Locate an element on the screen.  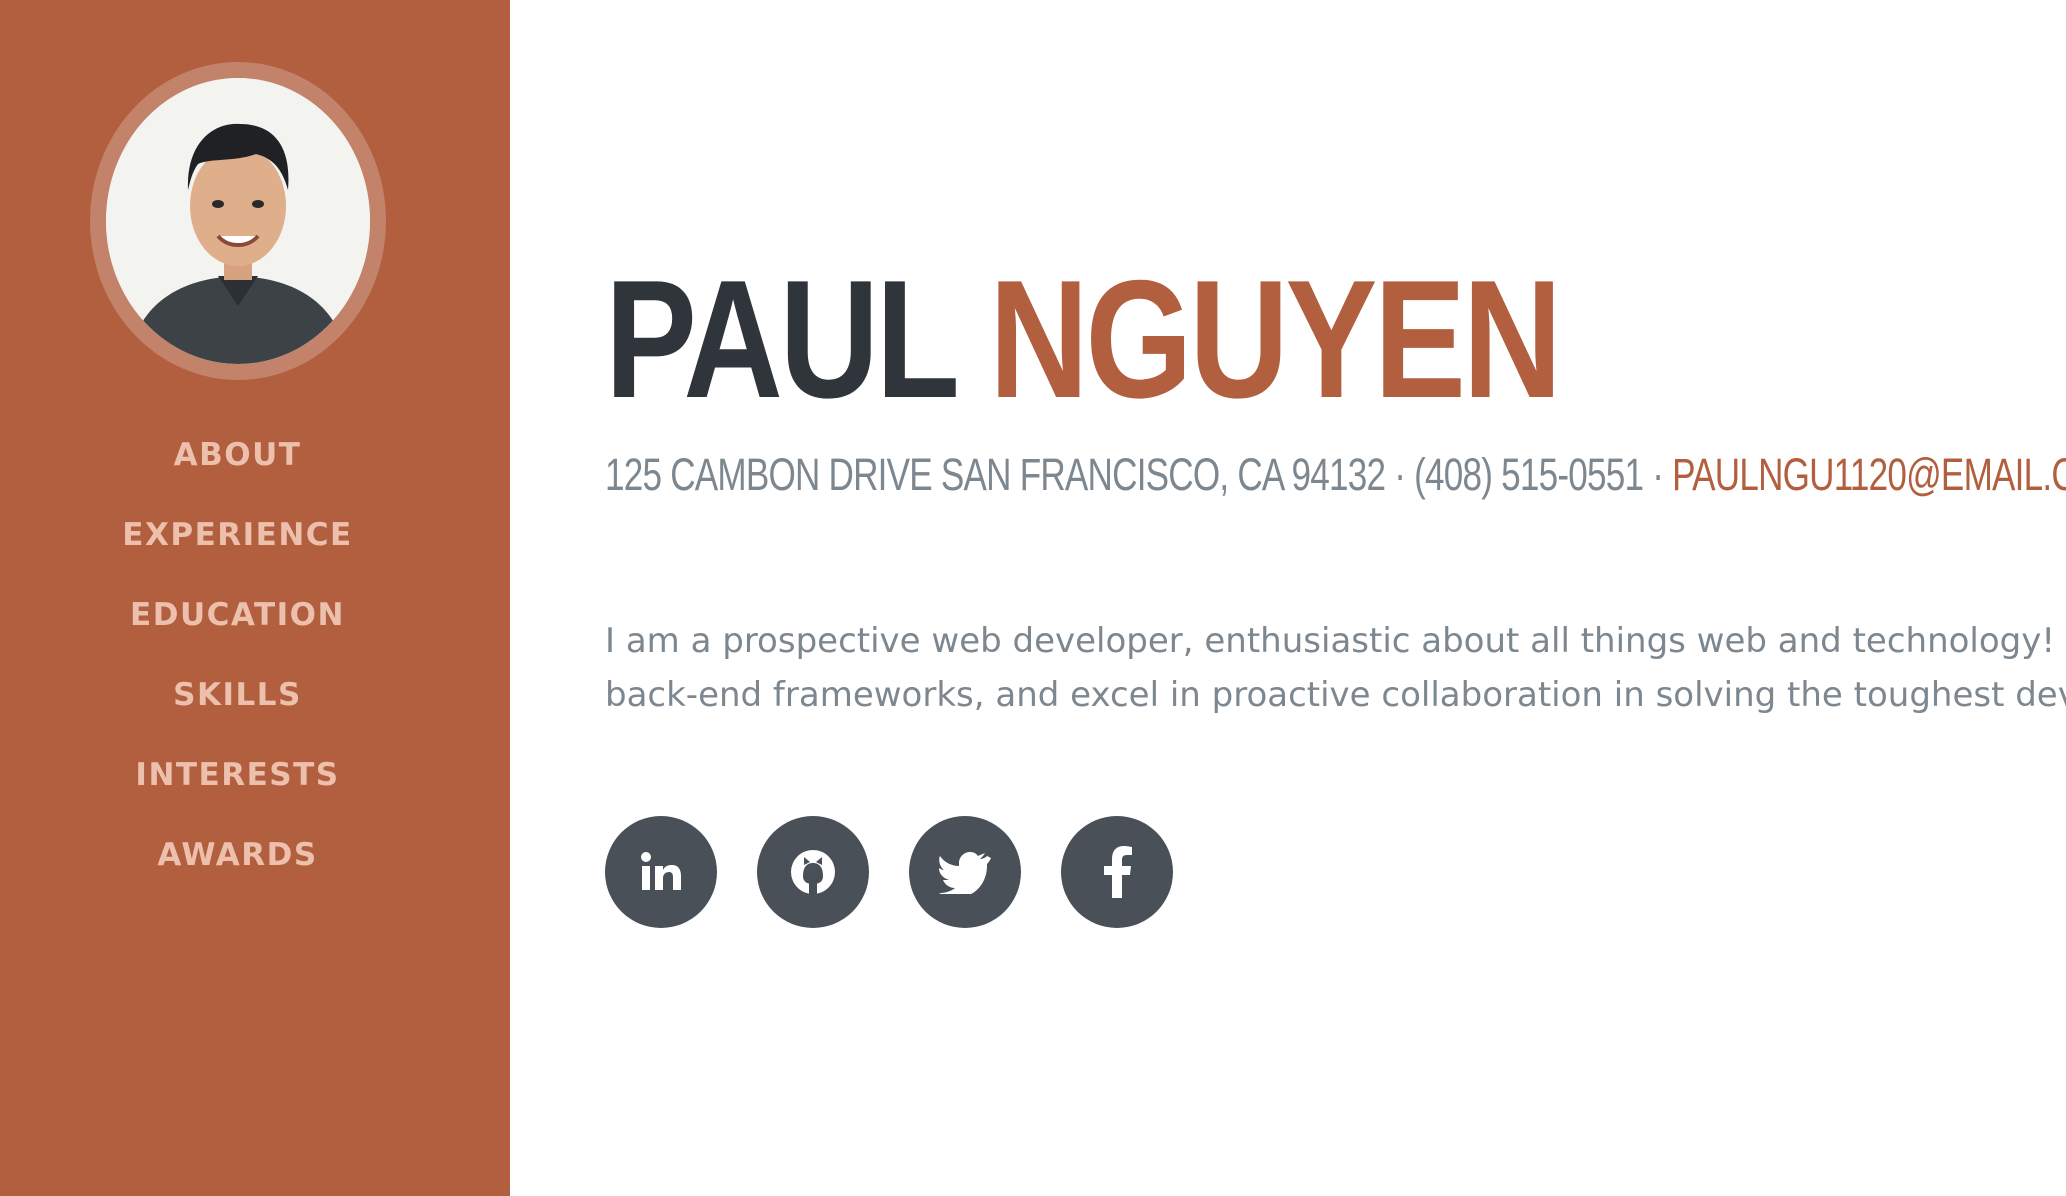
facebook-icon is located at coordinates (1118, 872).